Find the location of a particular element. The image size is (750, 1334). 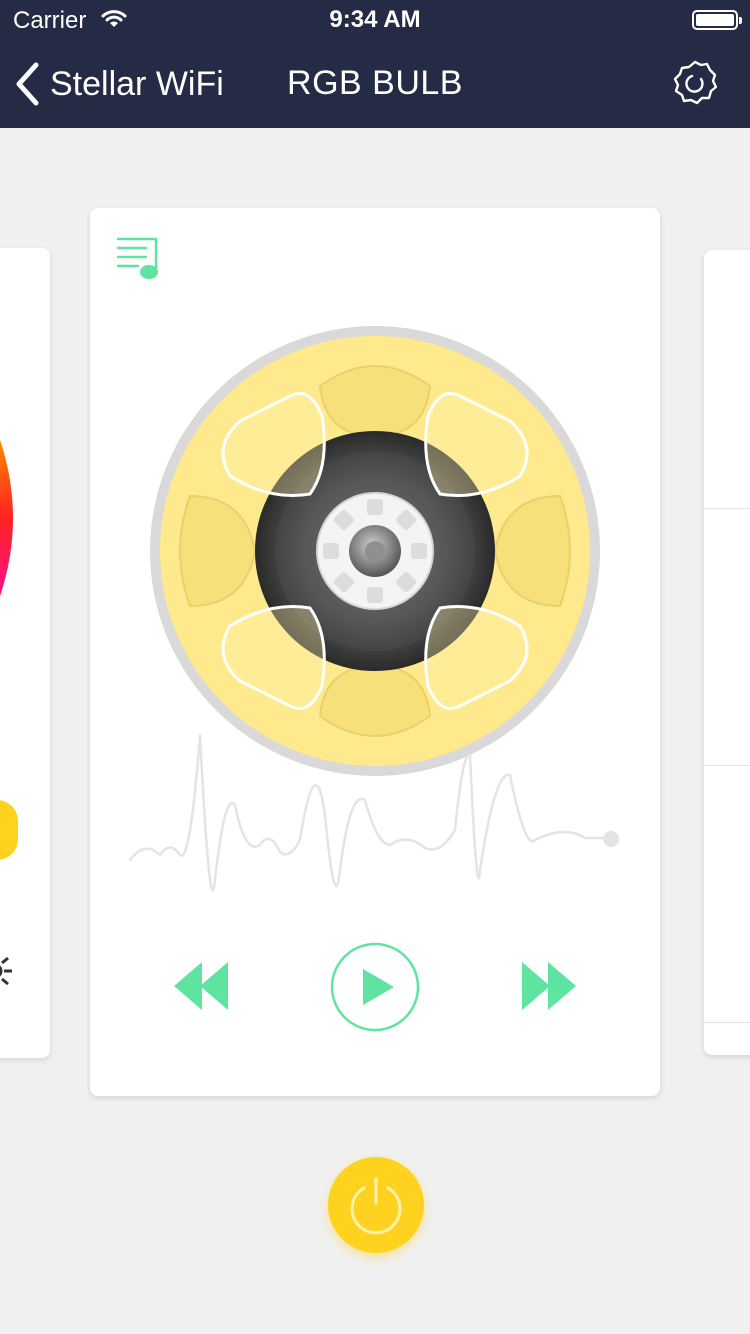

status-bar: Carrier 9:34 AM is located at coordinates (375, 20).